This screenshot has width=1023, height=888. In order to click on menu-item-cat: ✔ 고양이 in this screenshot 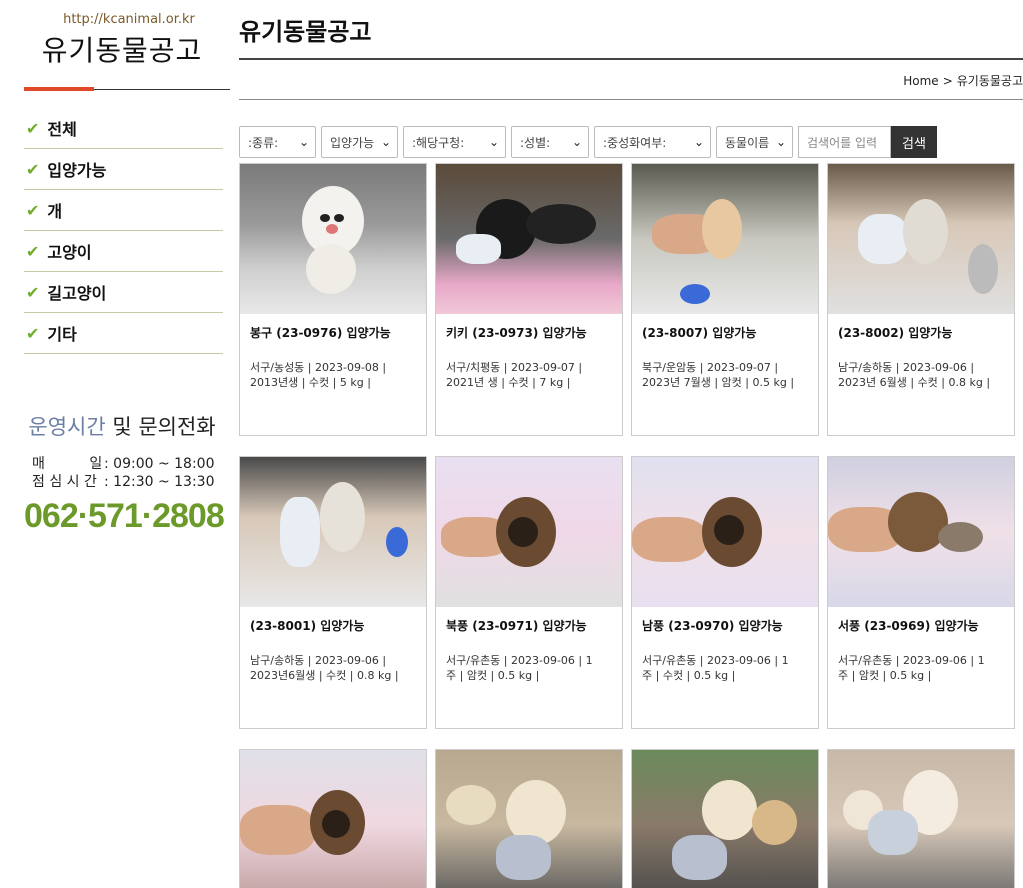, I will do `click(123, 251)`.